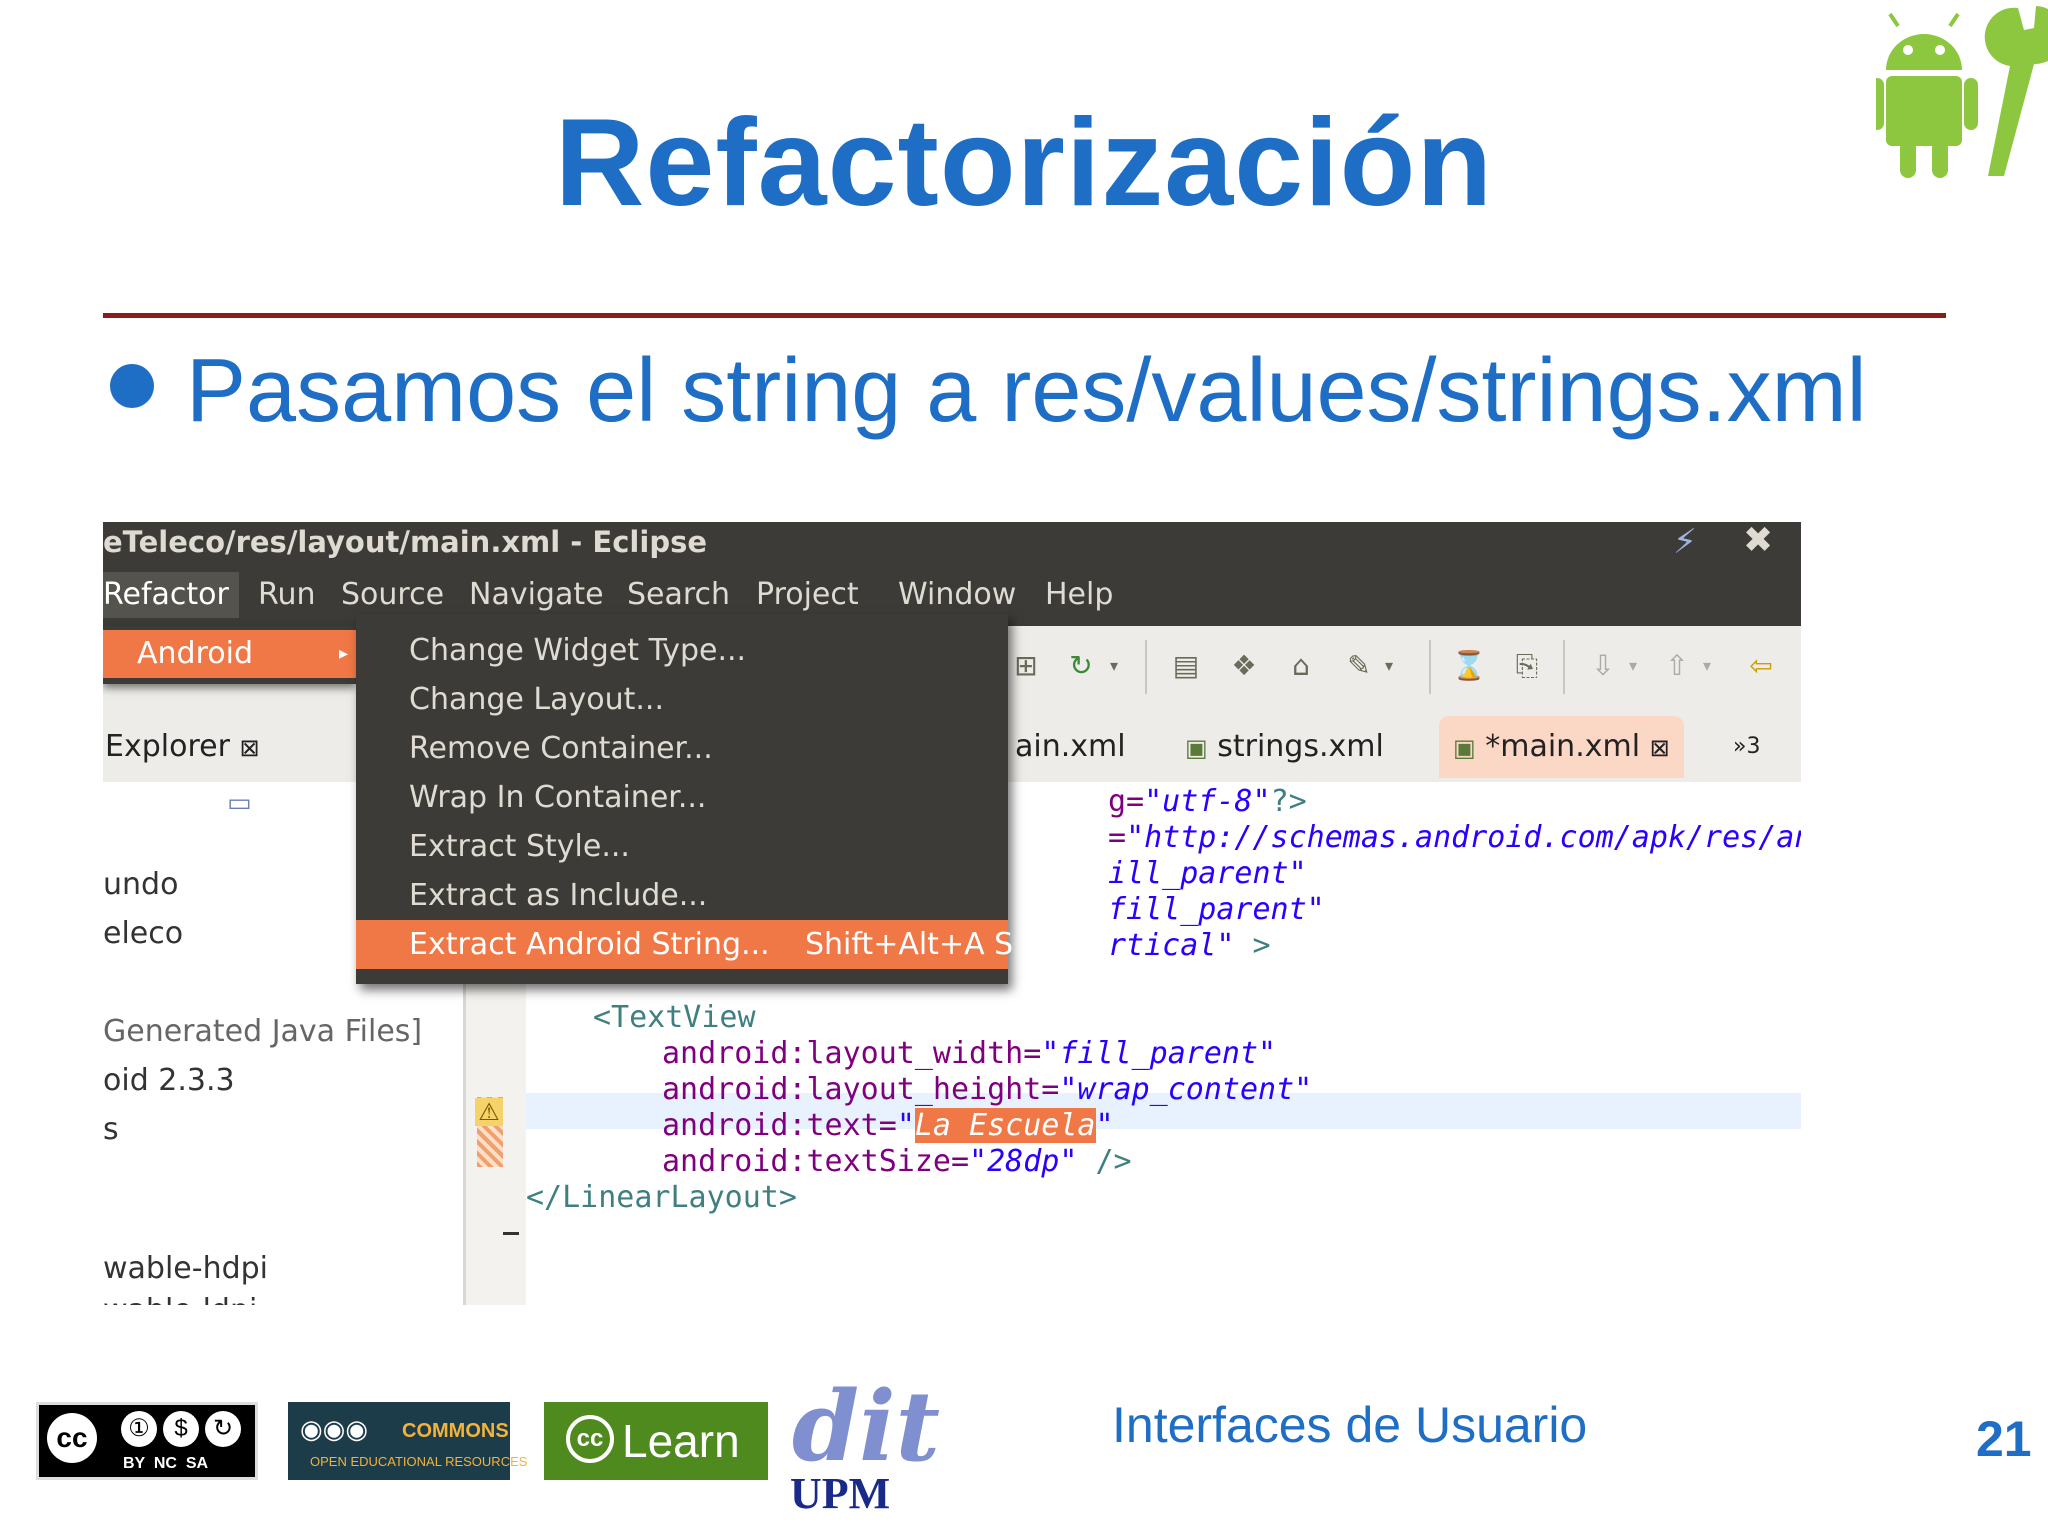 This screenshot has height=1536, width=2048. I want to click on open-folder-icon: ⌂, so click(1301, 666).